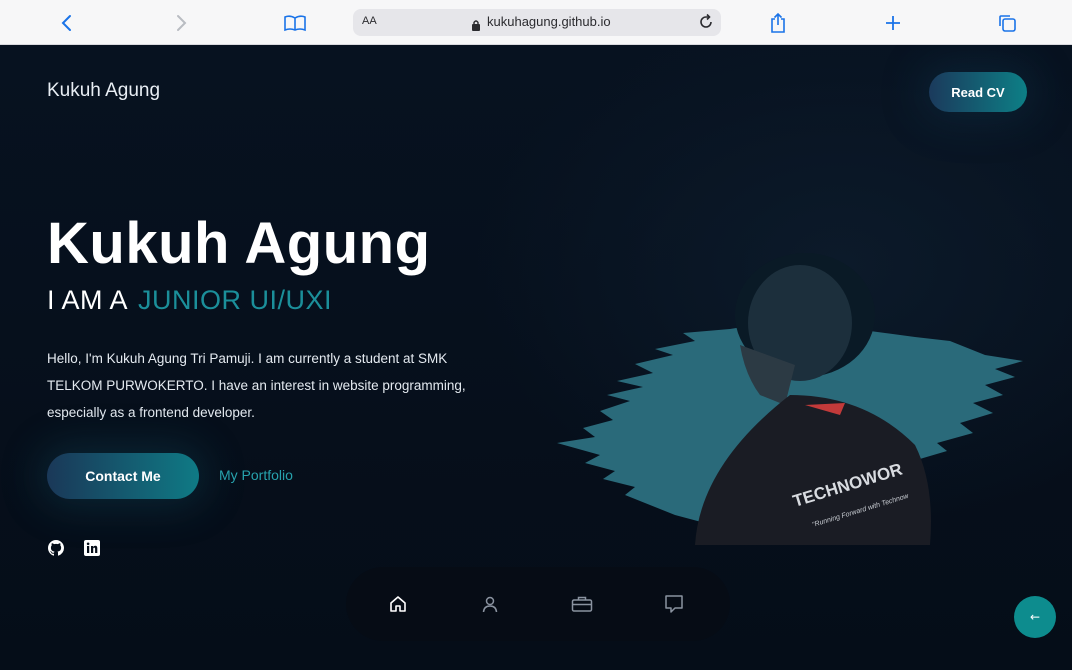  I want to click on tabs-icon, so click(1007, 23).